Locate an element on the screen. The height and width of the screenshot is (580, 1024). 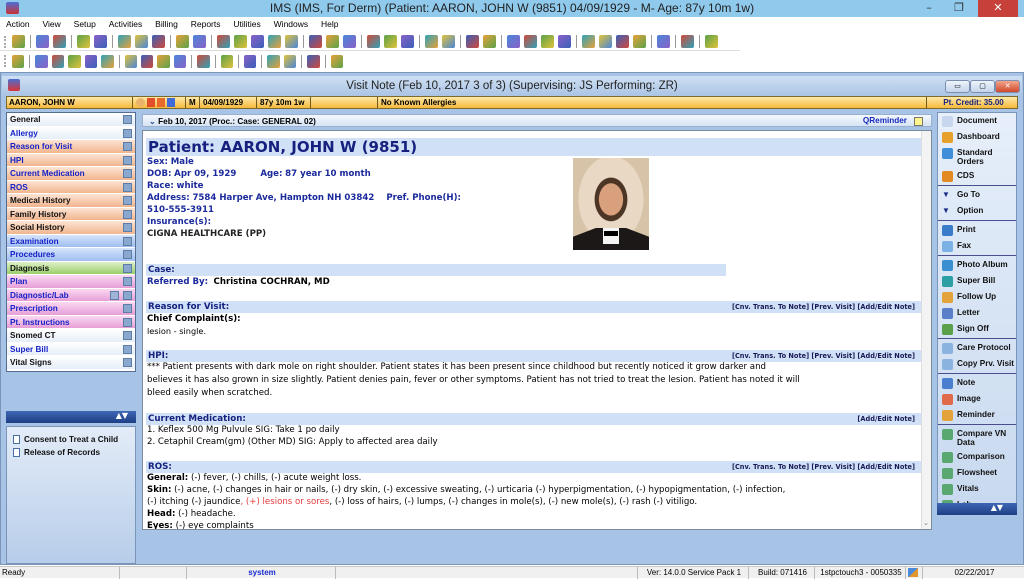
nav-item-reason-for-visit: Reason for Visit is located at coordinates (71, 147).